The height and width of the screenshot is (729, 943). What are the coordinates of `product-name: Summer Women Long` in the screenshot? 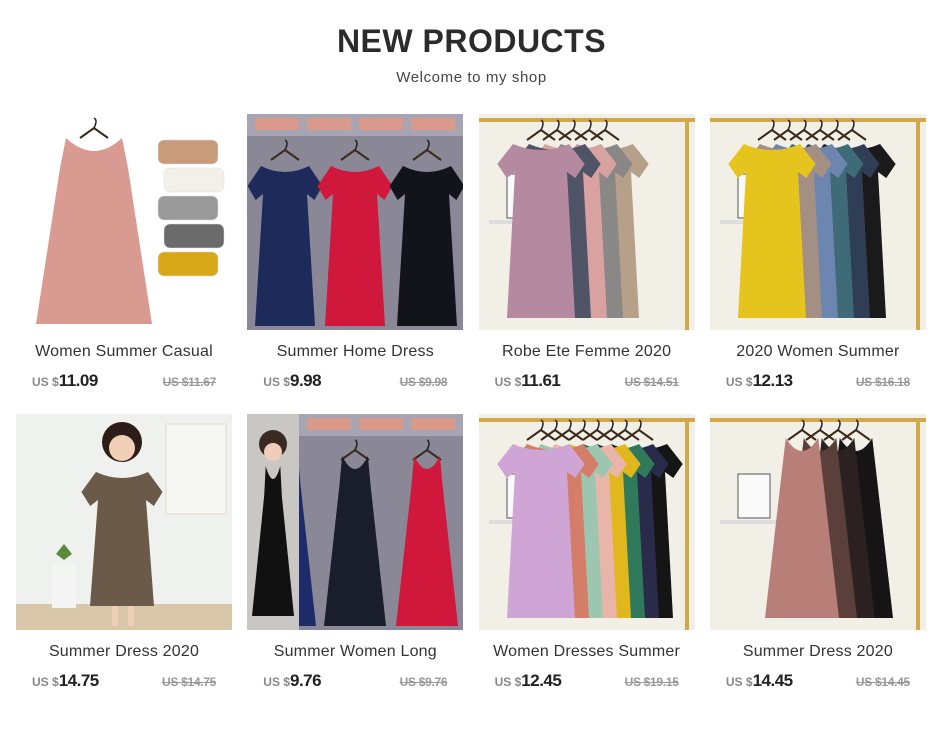 It's located at (355, 652).